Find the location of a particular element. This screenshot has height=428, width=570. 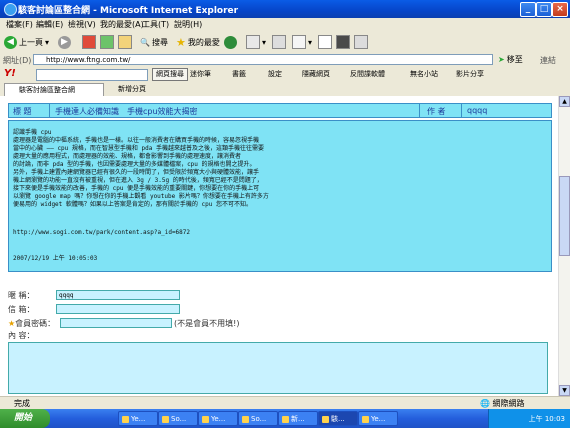

password-note: (不是會員不用填!) is located at coordinates (207, 323).